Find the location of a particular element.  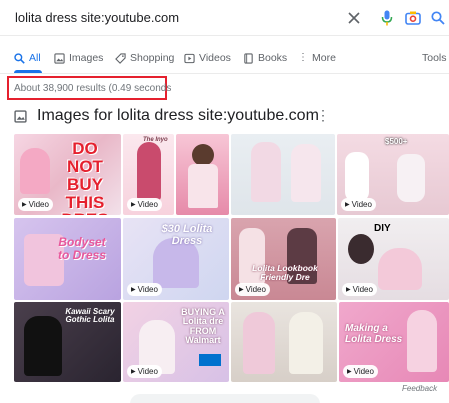

images-section-title: Images for lolita dress site:youtube.com is located at coordinates (178, 115).